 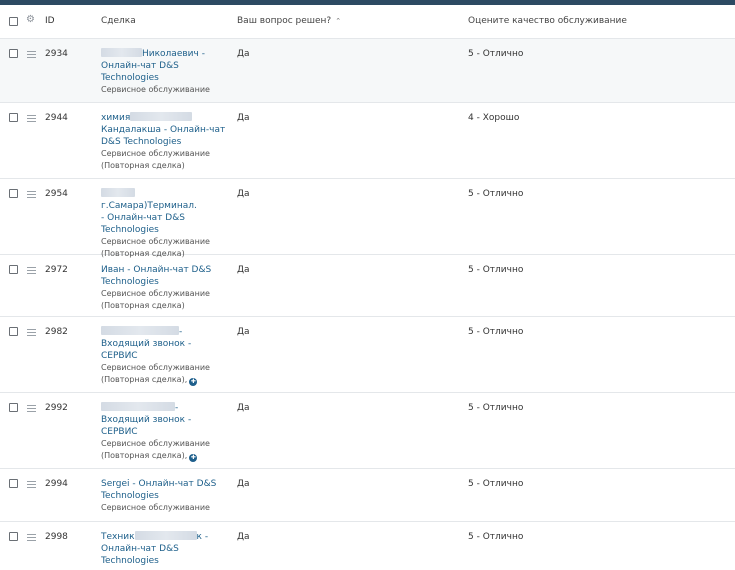 I want to click on deal-link: Техник к -, so click(x=165, y=537).